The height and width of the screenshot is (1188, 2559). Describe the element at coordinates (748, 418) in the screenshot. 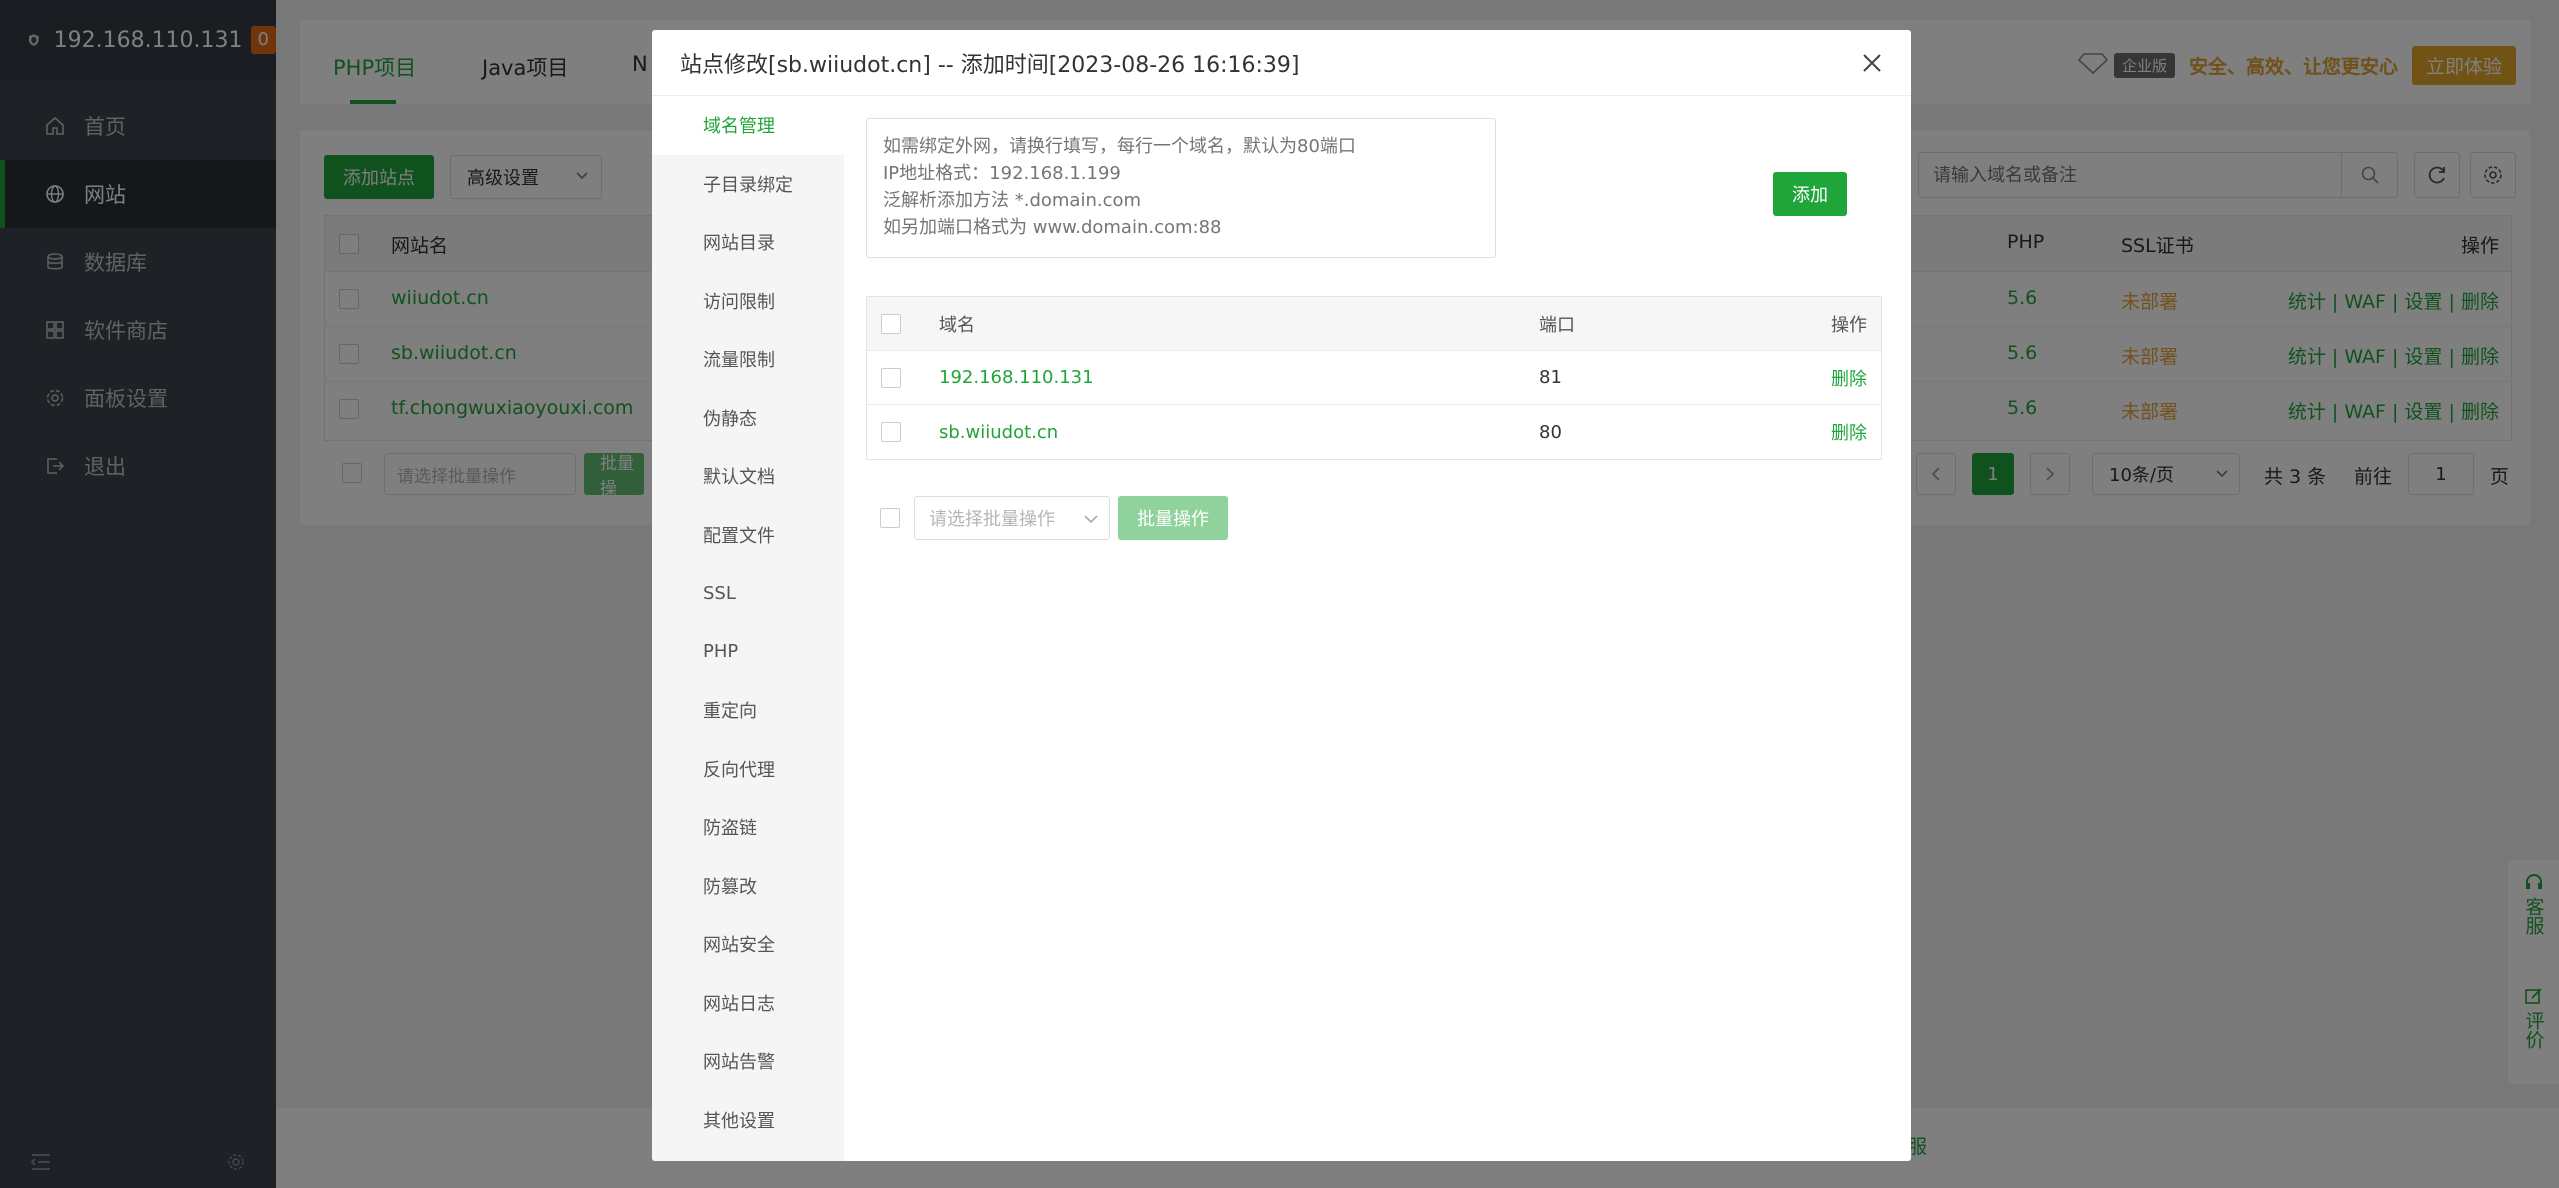

I see `menu-rewrite: 伪静态` at that location.